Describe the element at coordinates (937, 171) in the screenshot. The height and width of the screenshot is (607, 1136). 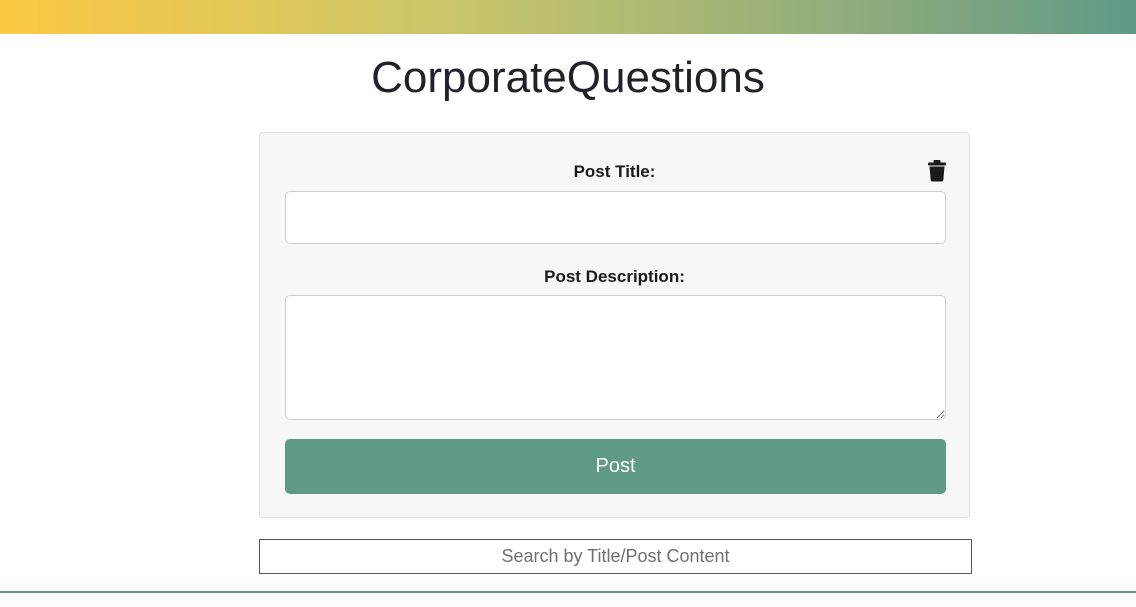
I see `trash-icon` at that location.